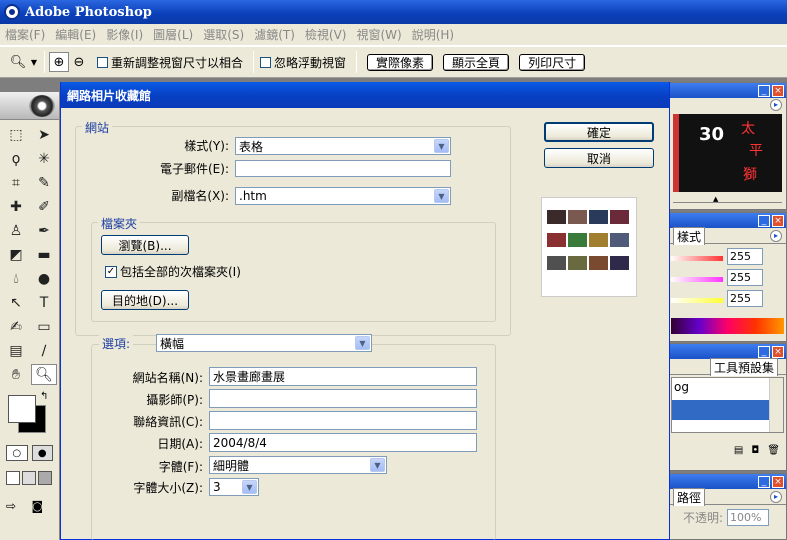 This screenshot has width=787, height=540. What do you see at coordinates (689, 496) in the screenshot?
I see `paths-tab: 路徑` at bounding box center [689, 496].